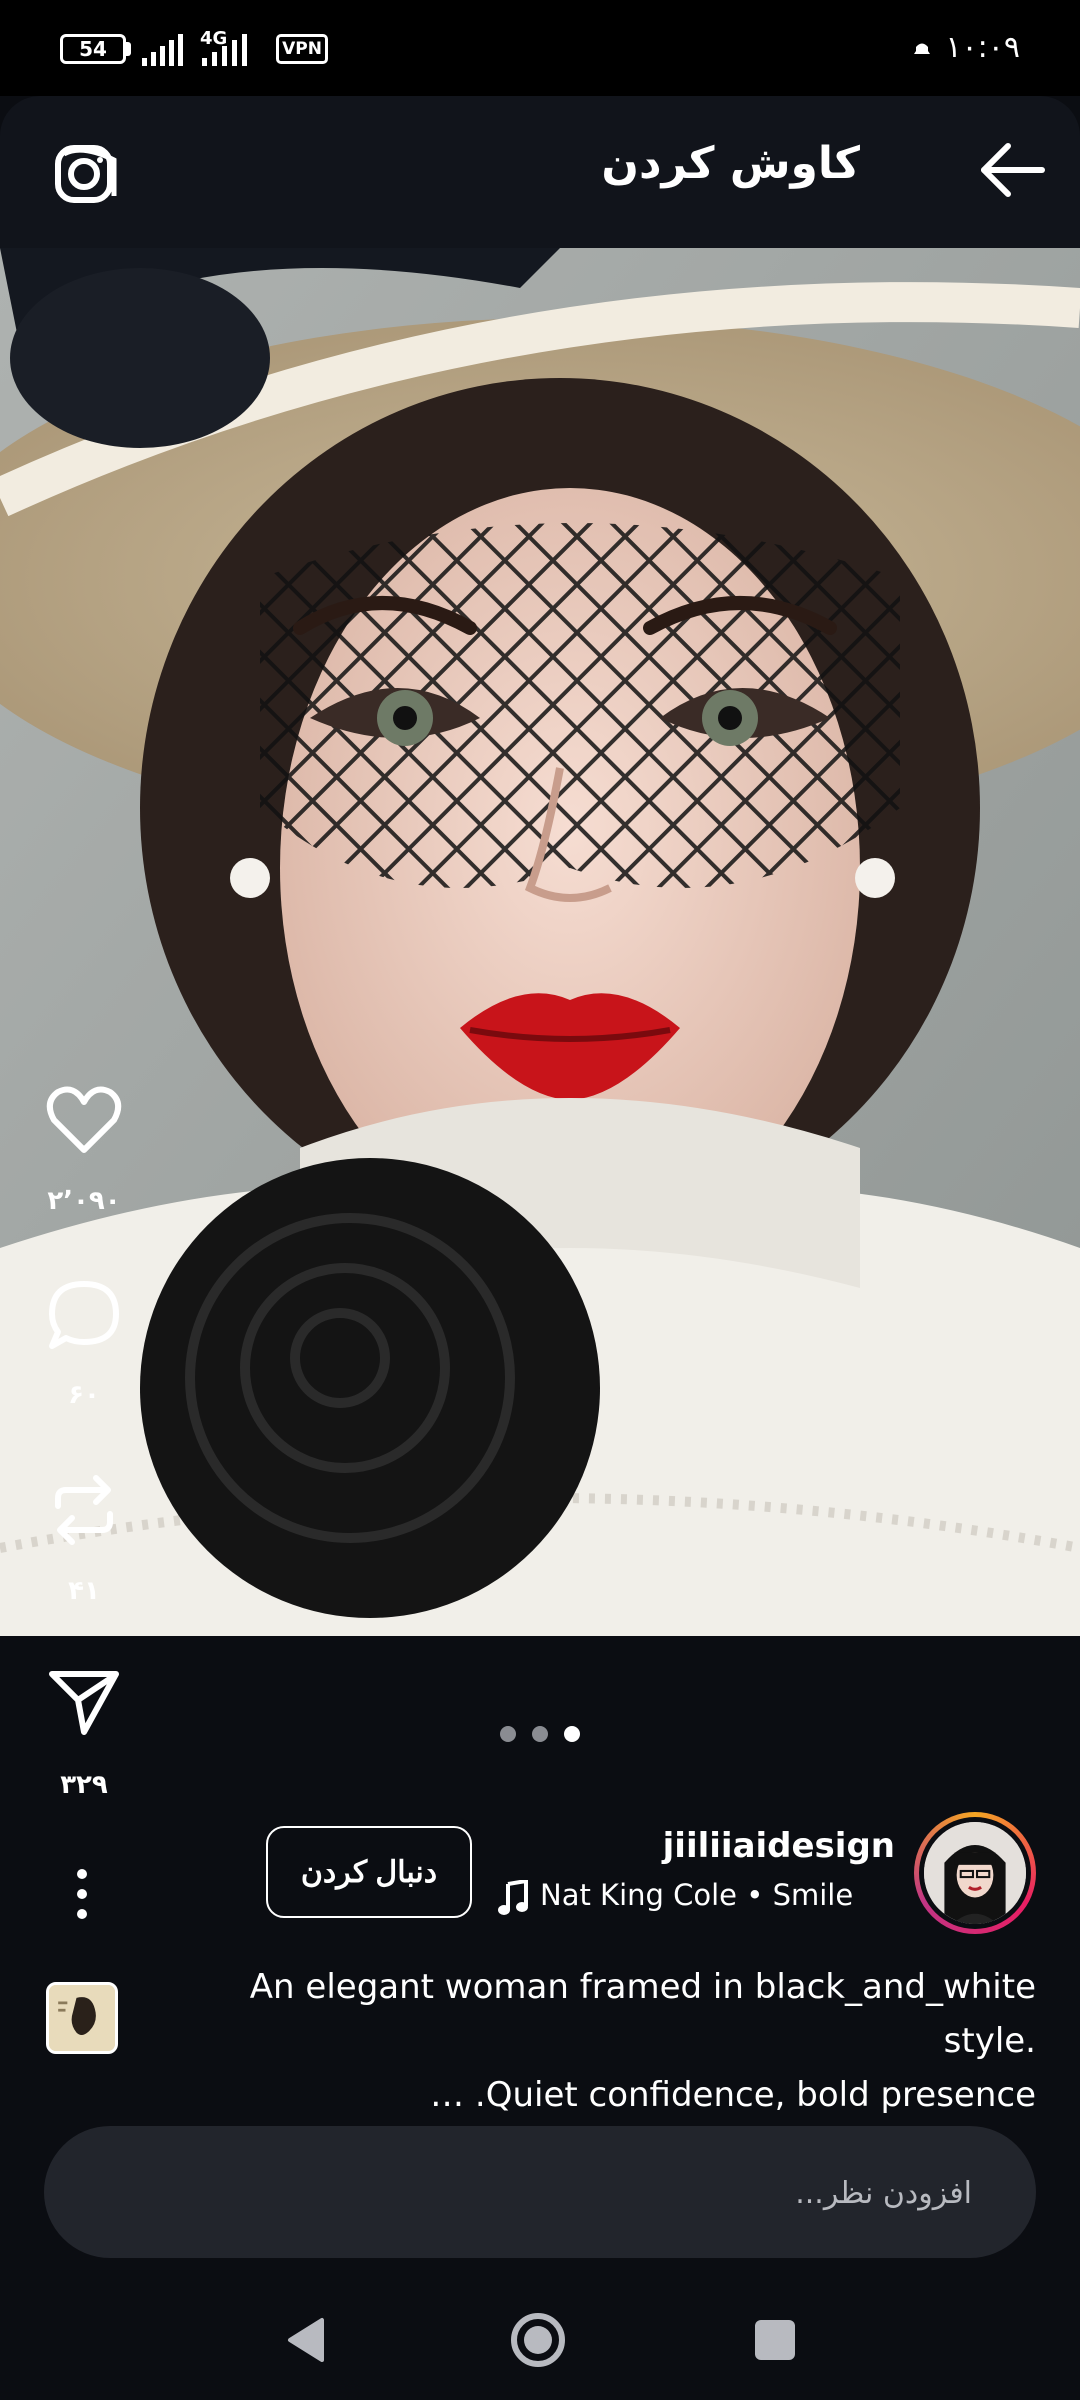  I want to click on shares-count: ۳۲۹, so click(84, 1785).